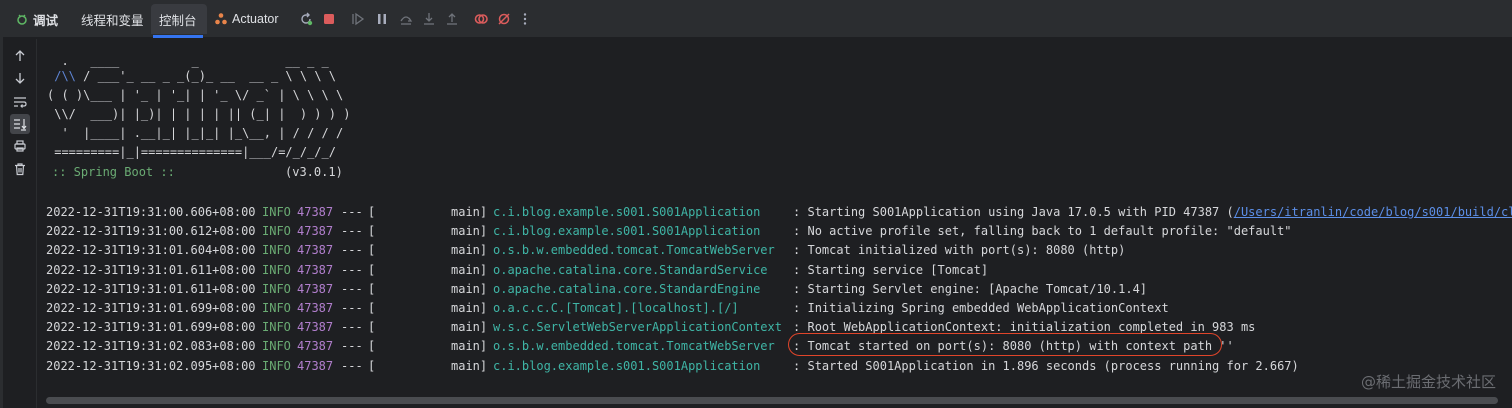 The width and height of the screenshot is (1512, 408). Describe the element at coordinates (429, 19) in the screenshot. I see `step-into-button` at that location.